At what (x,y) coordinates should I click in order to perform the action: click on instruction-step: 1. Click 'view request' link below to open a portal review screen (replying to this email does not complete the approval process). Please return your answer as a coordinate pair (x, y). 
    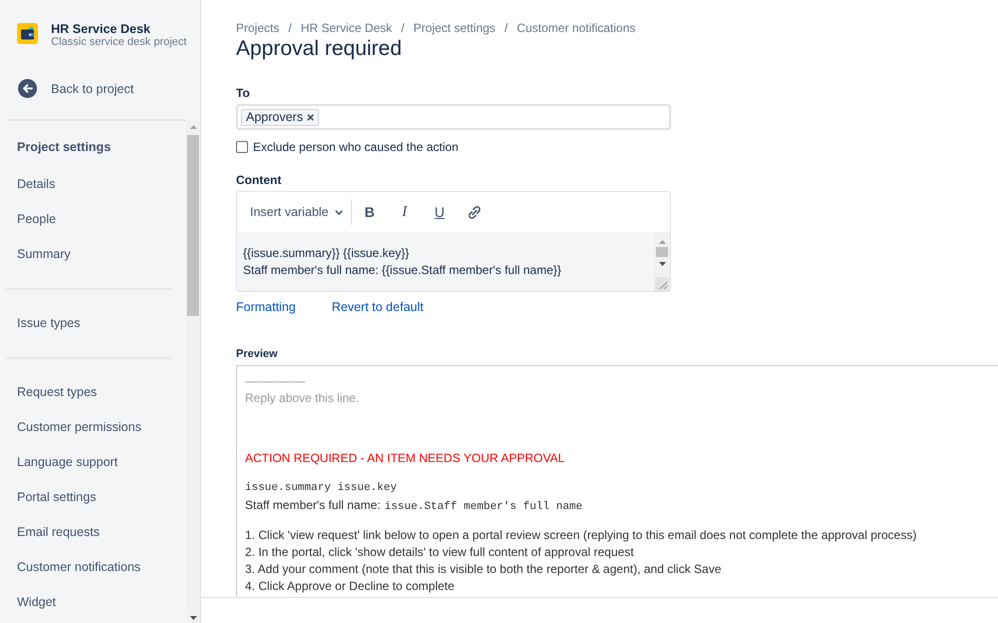
    Looking at the image, I should click on (581, 535).